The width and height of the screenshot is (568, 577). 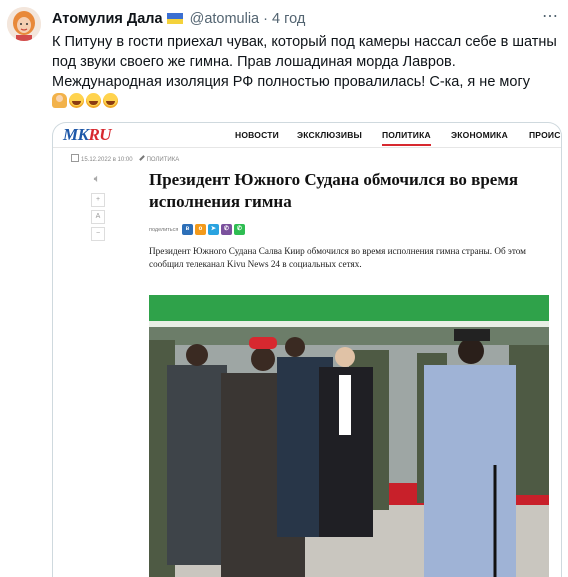 I want to click on article-date: 15.12.2022 в 10:00, so click(x=107, y=160).